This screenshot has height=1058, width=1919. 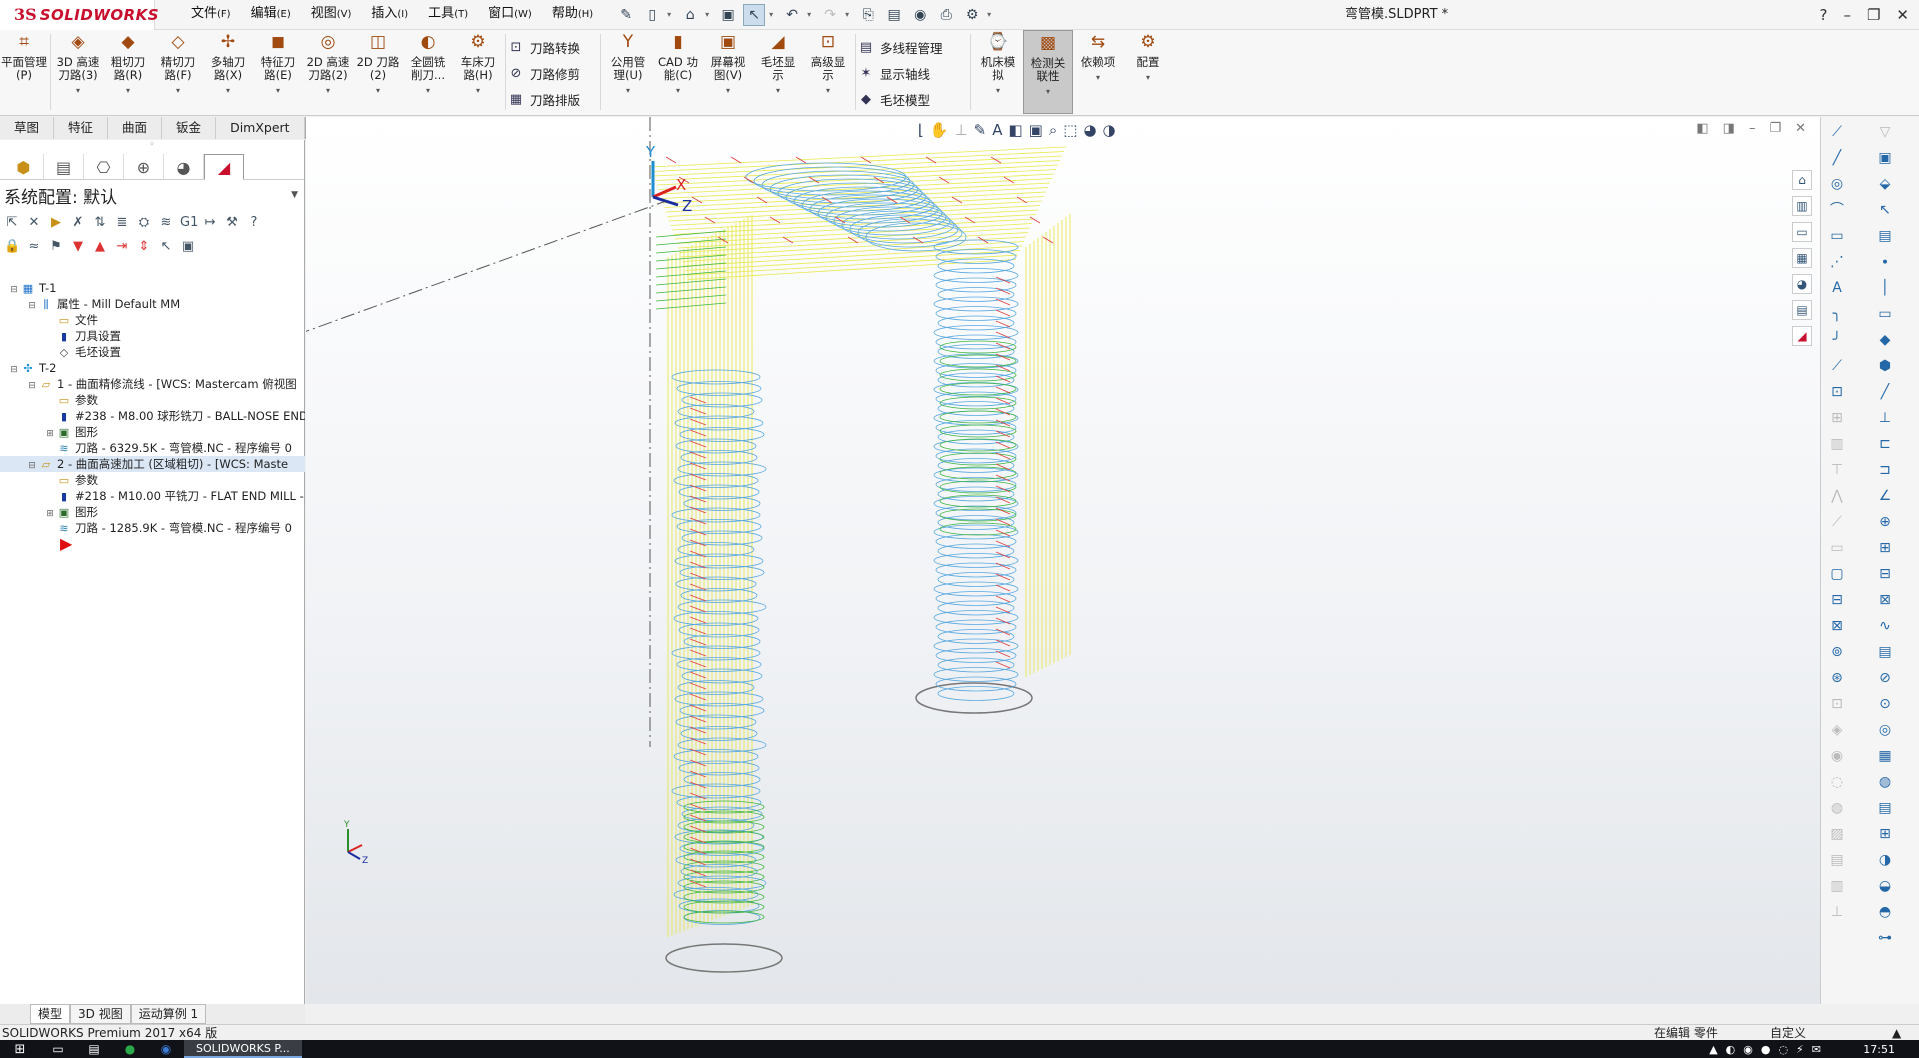 What do you see at coordinates (210, 222) in the screenshot?
I see `move-insert-icon: ↦` at bounding box center [210, 222].